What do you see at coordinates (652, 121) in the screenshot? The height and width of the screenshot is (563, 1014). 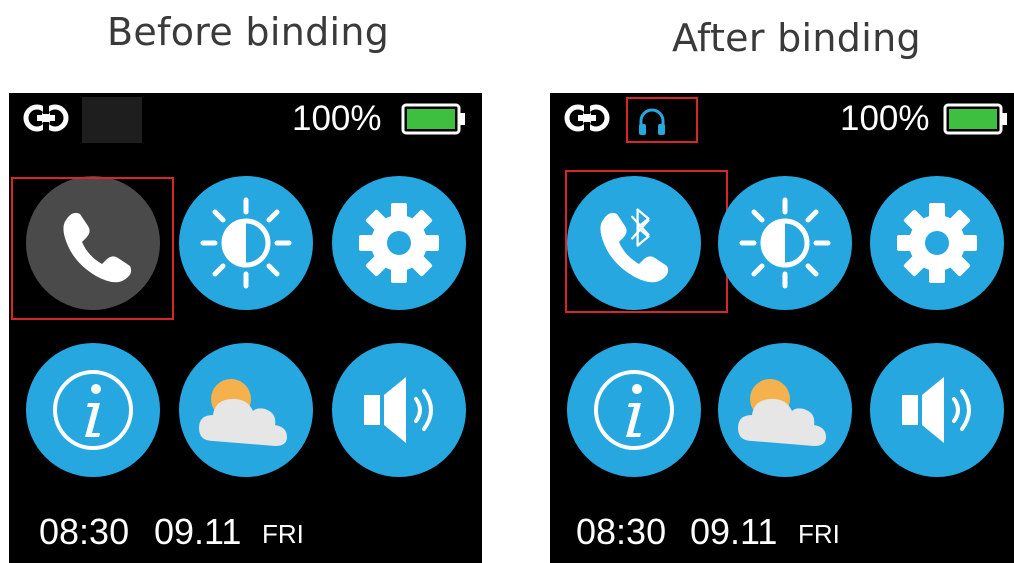 I see `headset-icon` at bounding box center [652, 121].